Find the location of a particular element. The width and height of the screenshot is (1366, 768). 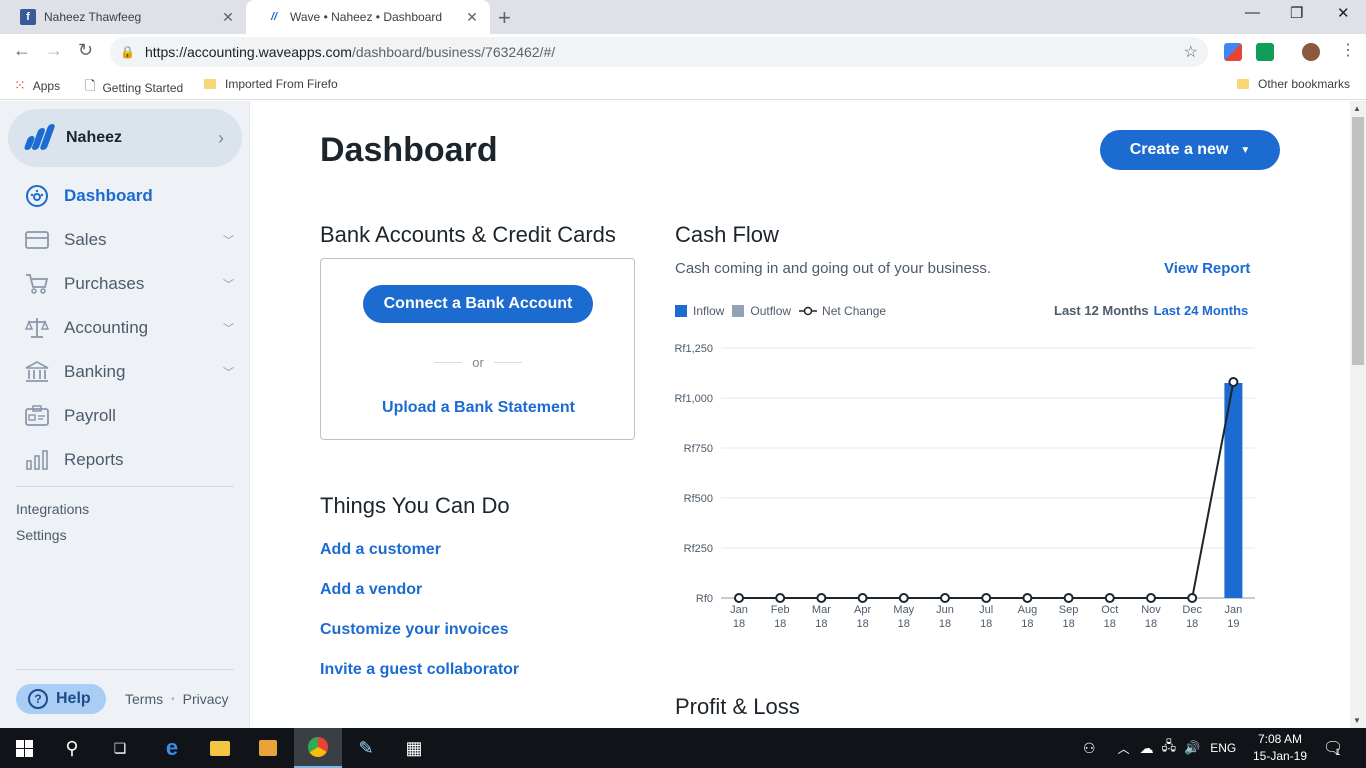

upload-statement-link: Upload a Bank Statement is located at coordinates (478, 408).